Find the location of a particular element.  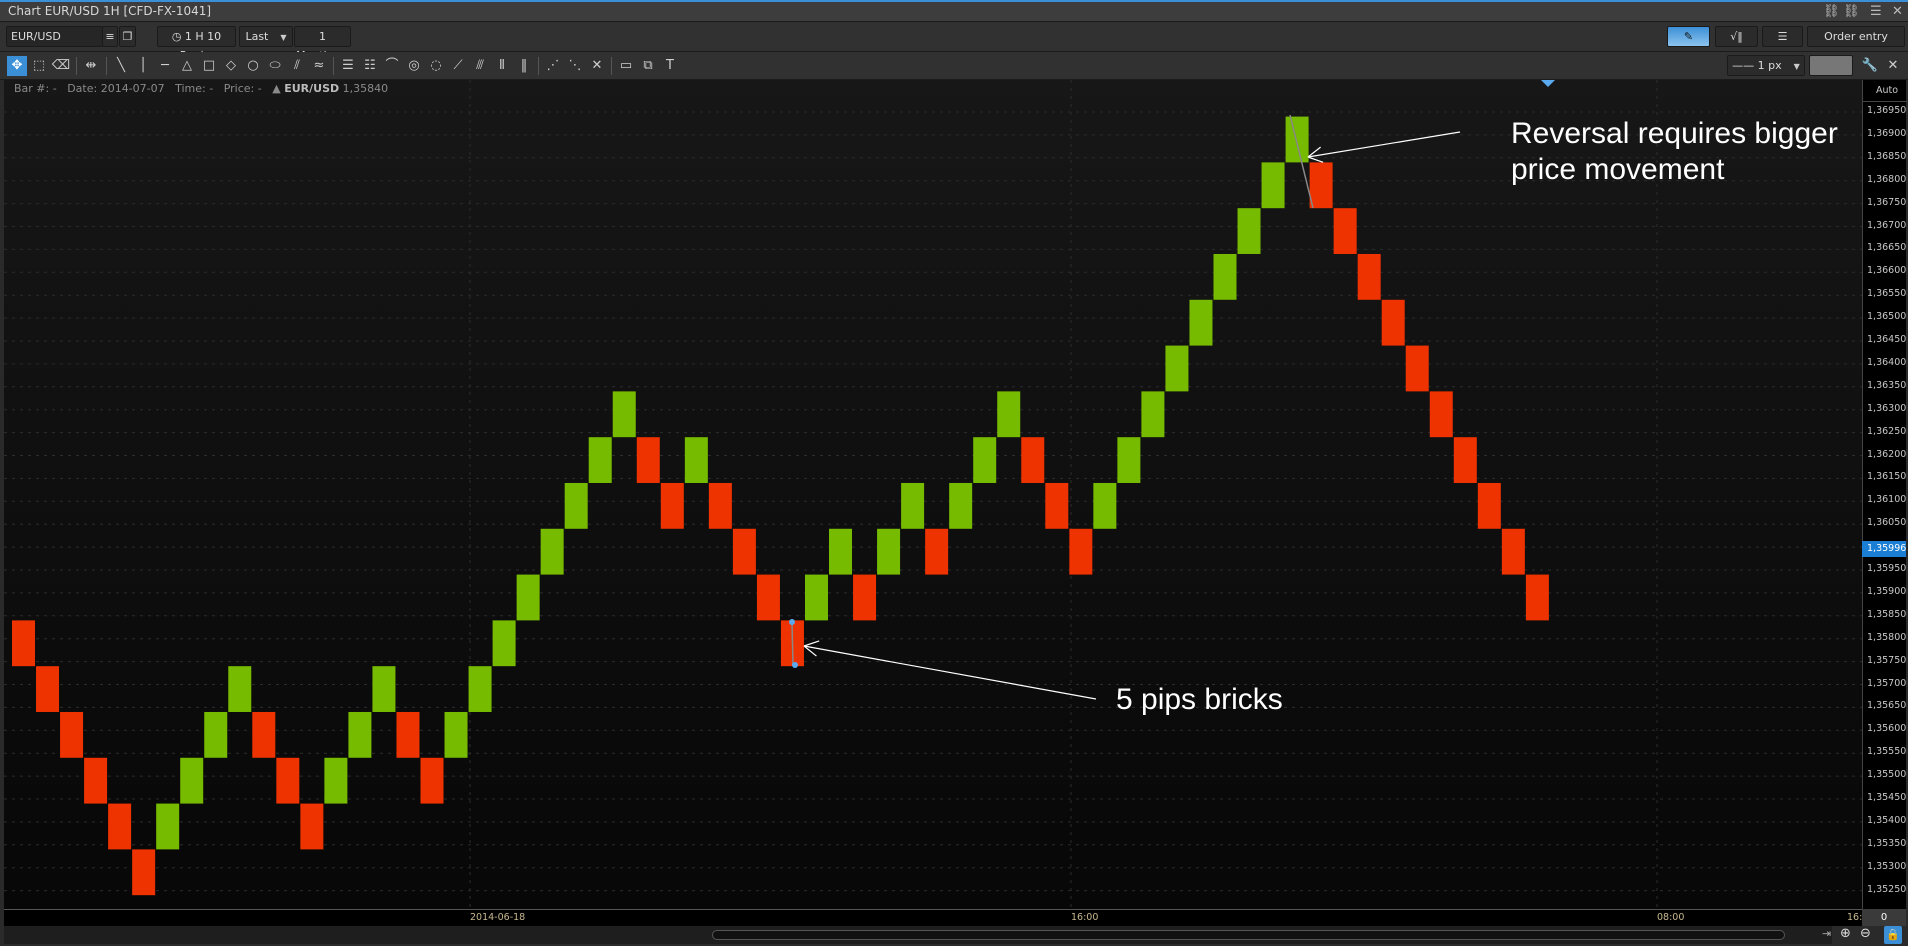

up-triangle-icon: ▲ is located at coordinates (276, 88).